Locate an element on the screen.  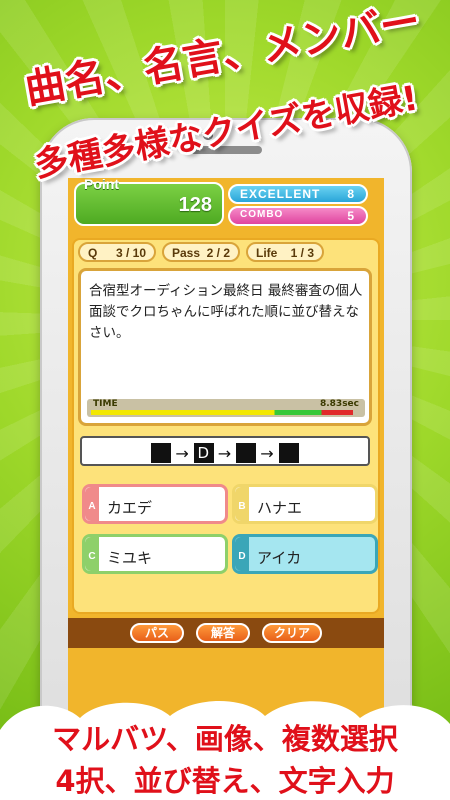
slot-sequence: → D → → is located at coordinates (225, 452).